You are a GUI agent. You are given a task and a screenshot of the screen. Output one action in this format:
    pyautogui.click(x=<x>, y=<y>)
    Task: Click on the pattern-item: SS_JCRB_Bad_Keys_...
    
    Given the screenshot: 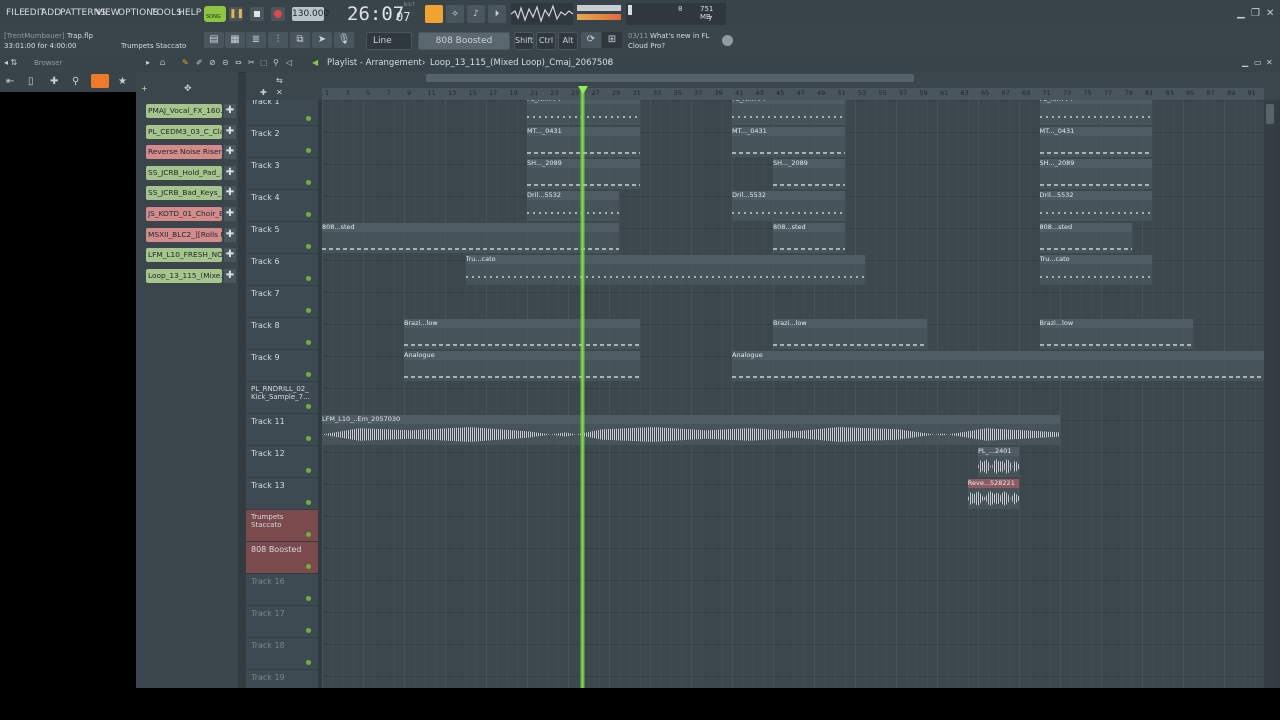 What is the action you would take?
    pyautogui.click(x=184, y=193)
    